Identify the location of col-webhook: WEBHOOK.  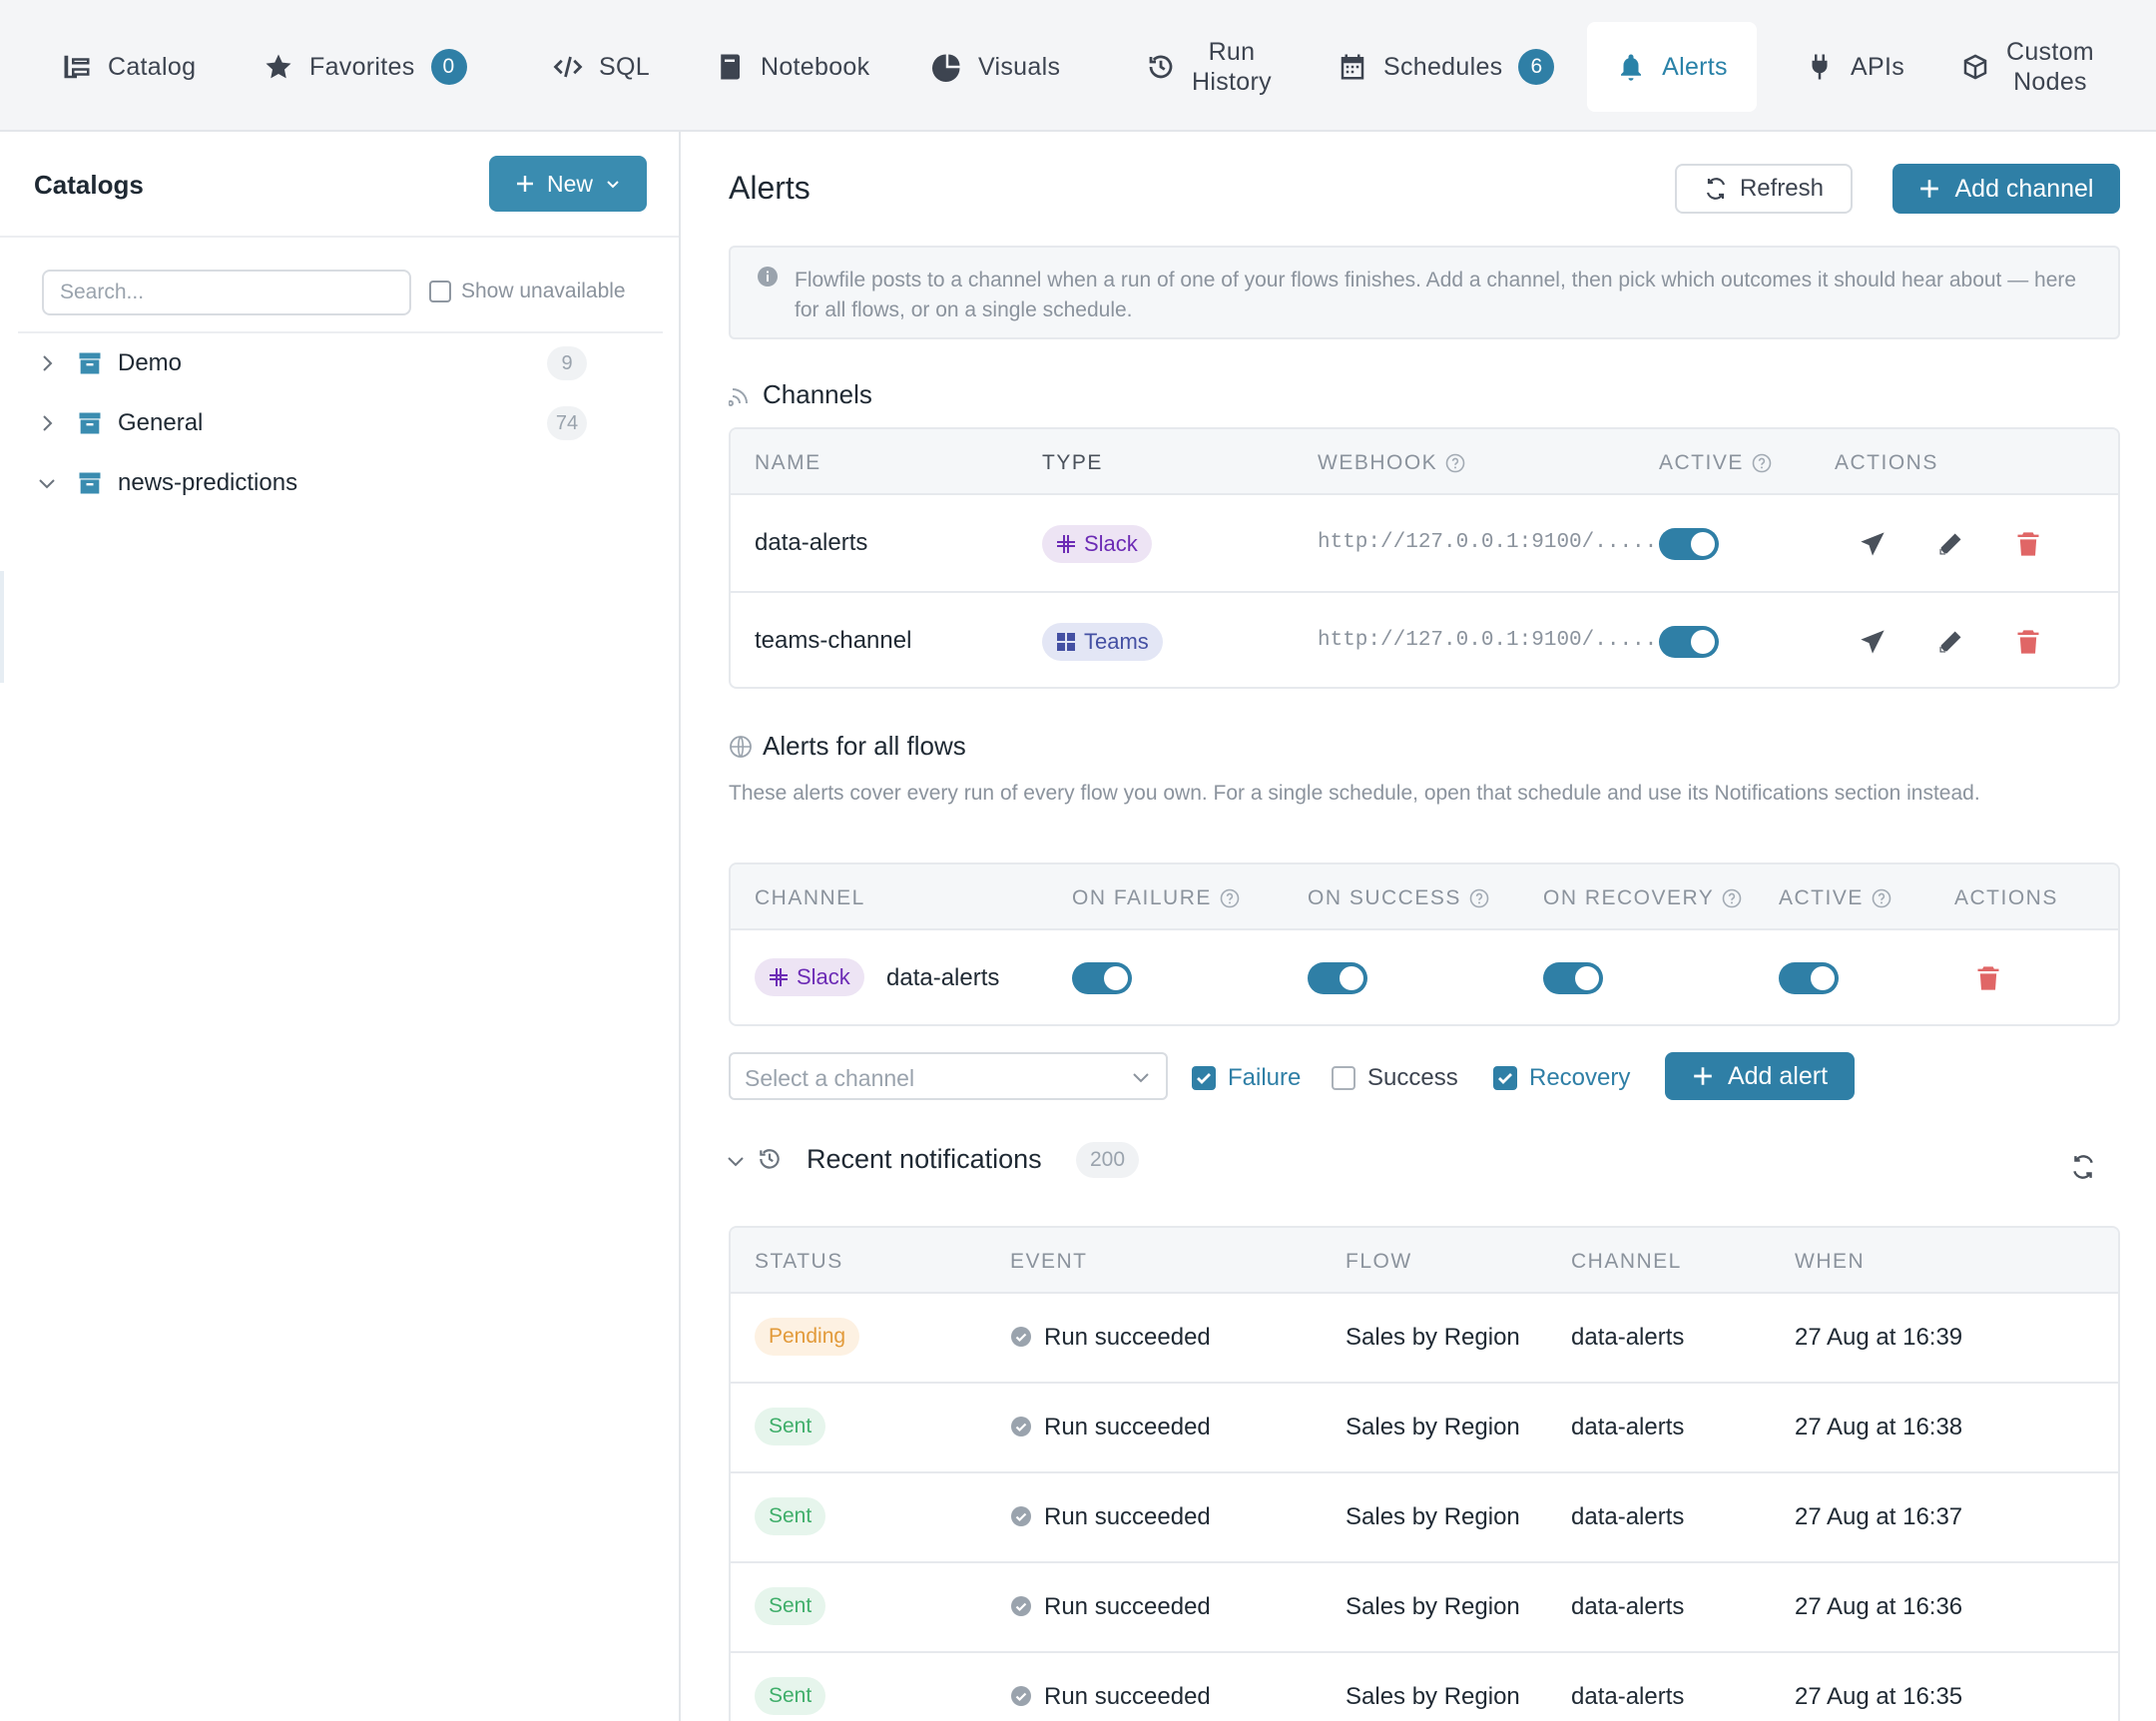
(1391, 463).